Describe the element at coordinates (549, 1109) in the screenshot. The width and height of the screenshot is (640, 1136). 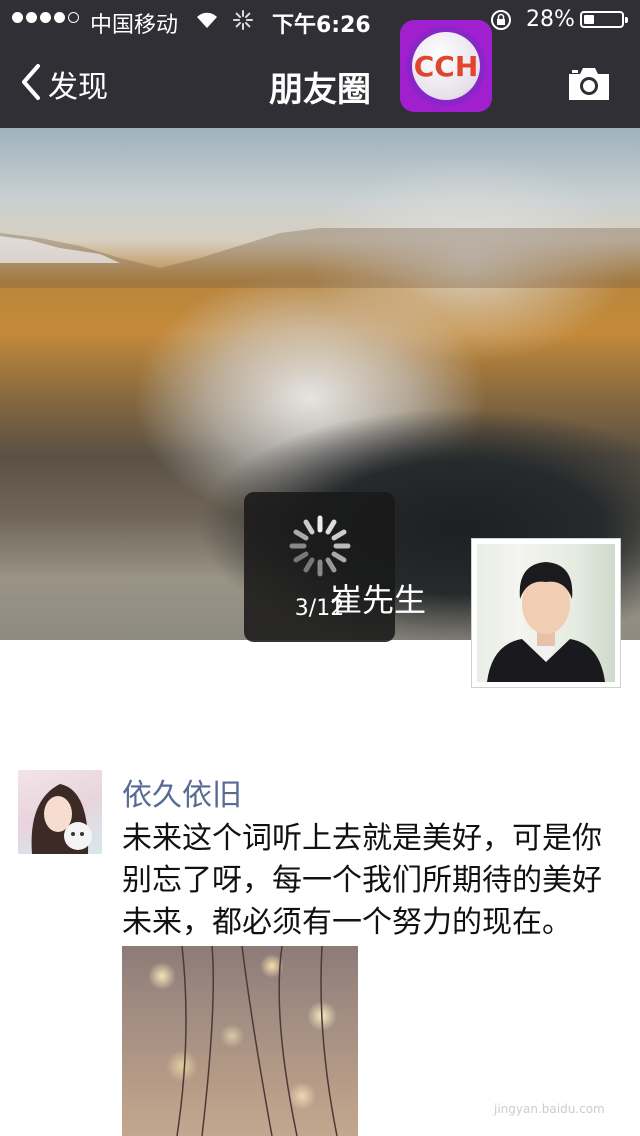
I see `baidu-watermark-url: jingyan.baidu.com` at that location.